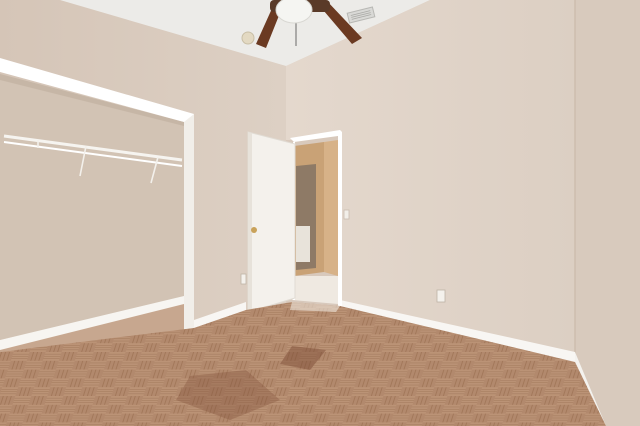 The width and height of the screenshot is (640, 426). Describe the element at coordinates (315, 290) in the screenshot. I see `hallway-floor` at that location.